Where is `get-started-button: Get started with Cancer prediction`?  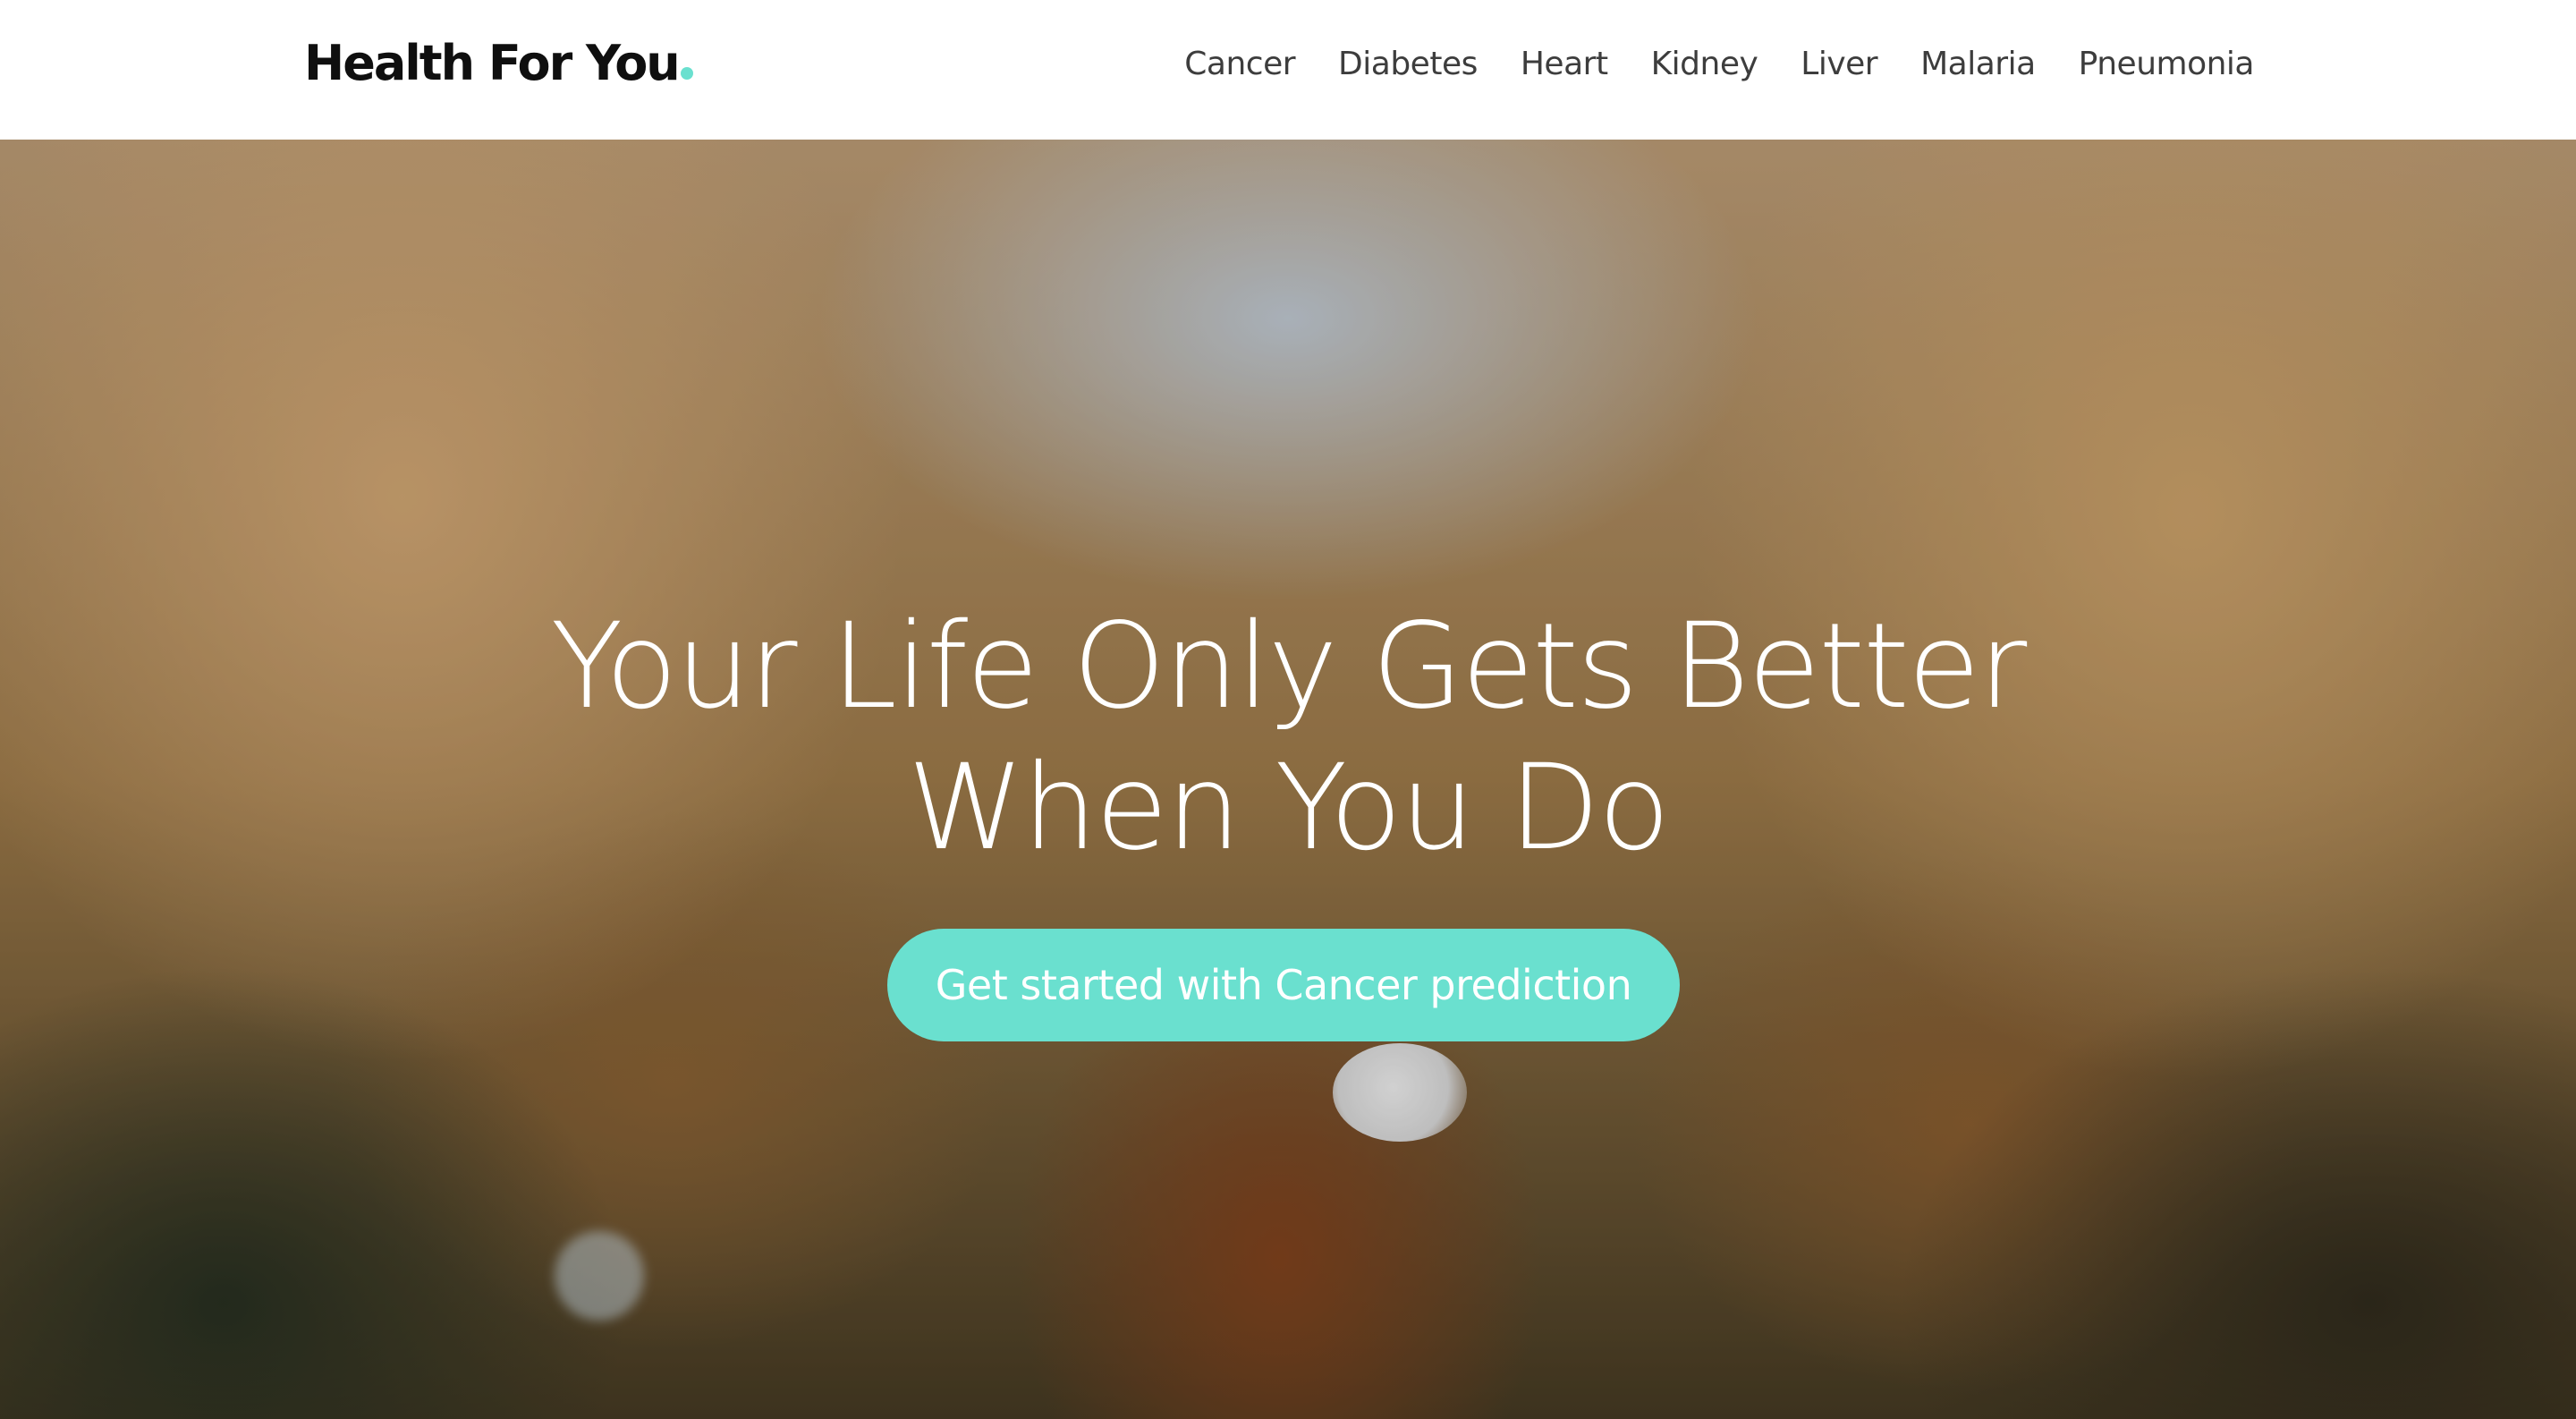
get-started-button: Get started with Cancer prediction is located at coordinates (1283, 985).